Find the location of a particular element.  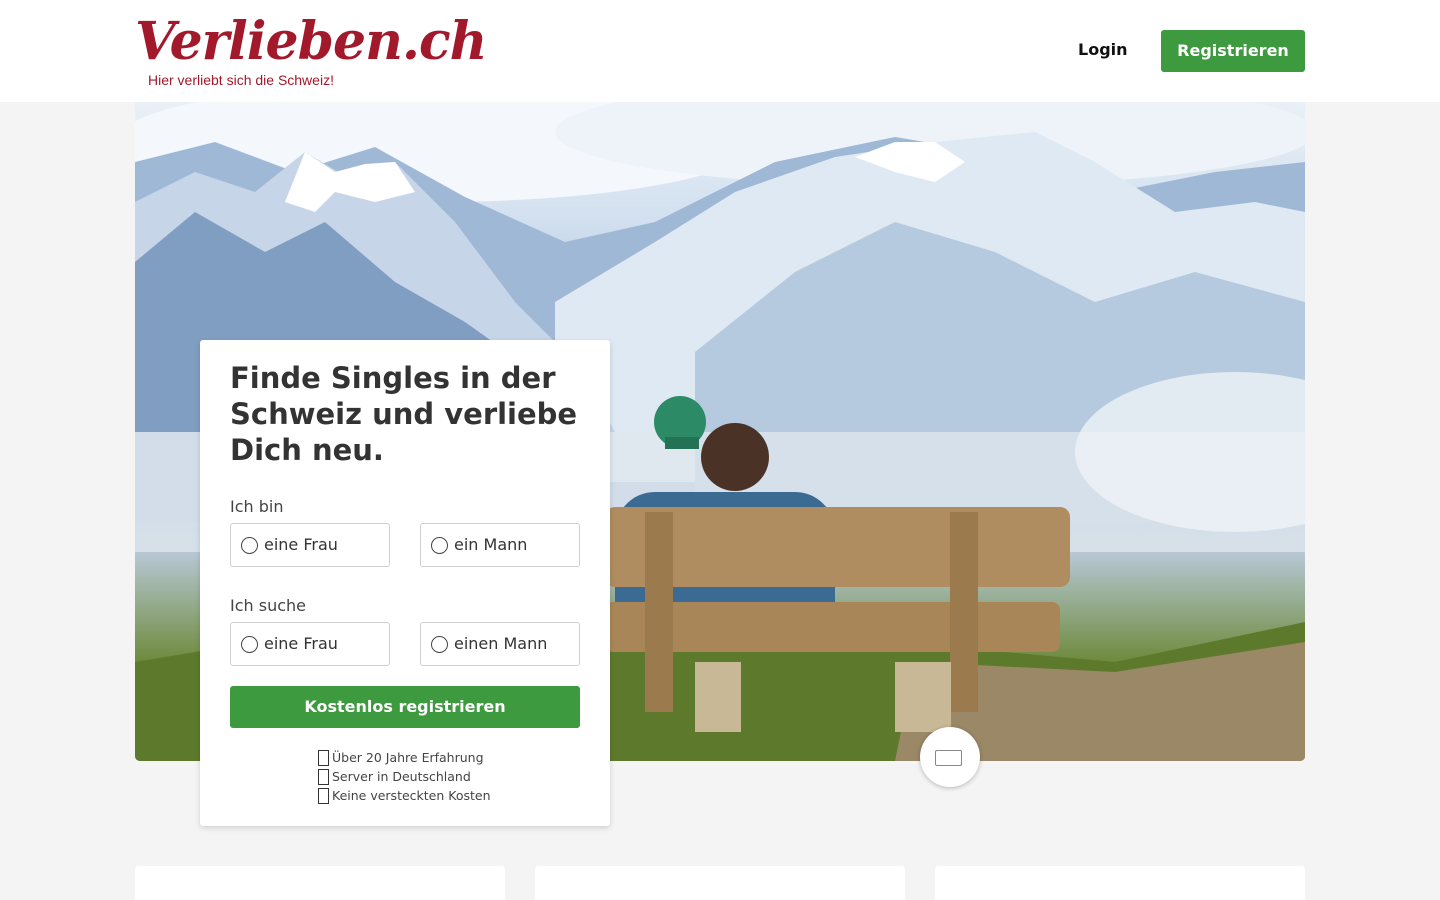

iam-woman-option: eine Frau is located at coordinates (310, 545).